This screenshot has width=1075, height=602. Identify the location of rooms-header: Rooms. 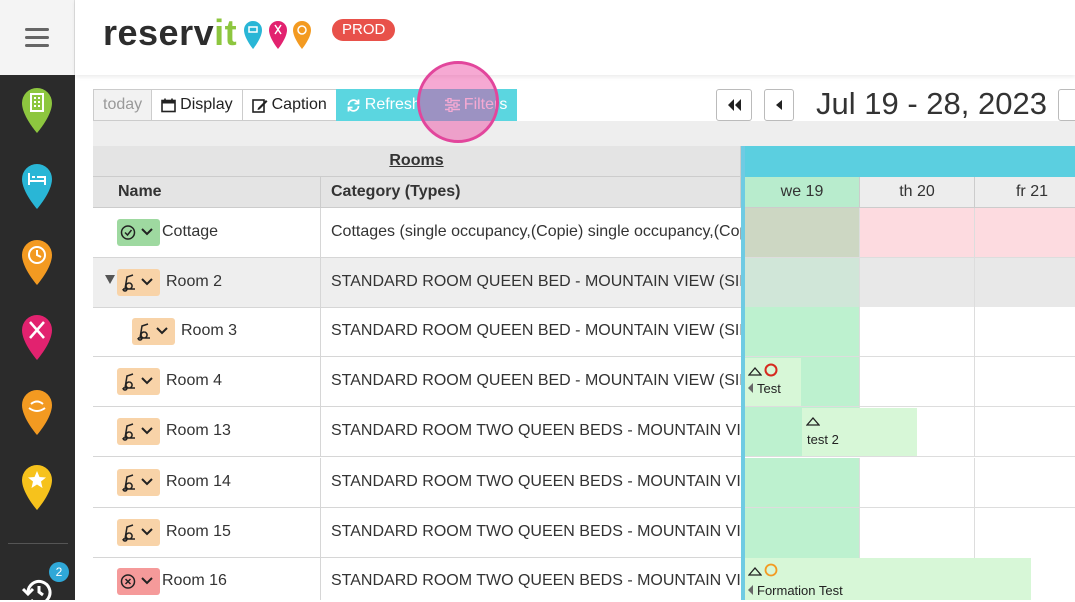
(417, 161).